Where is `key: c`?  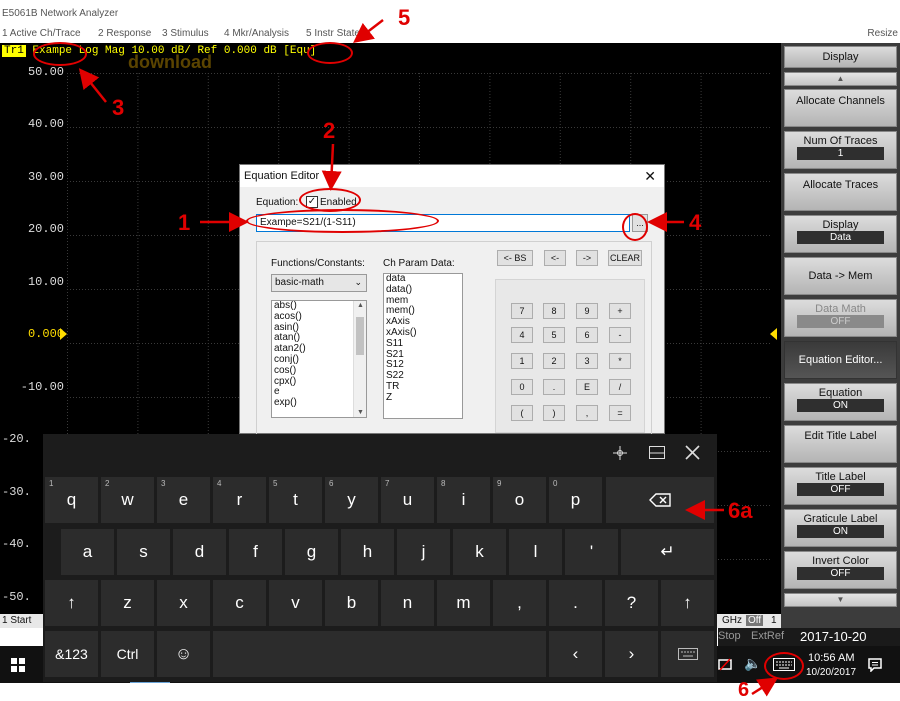 key: c is located at coordinates (239, 603).